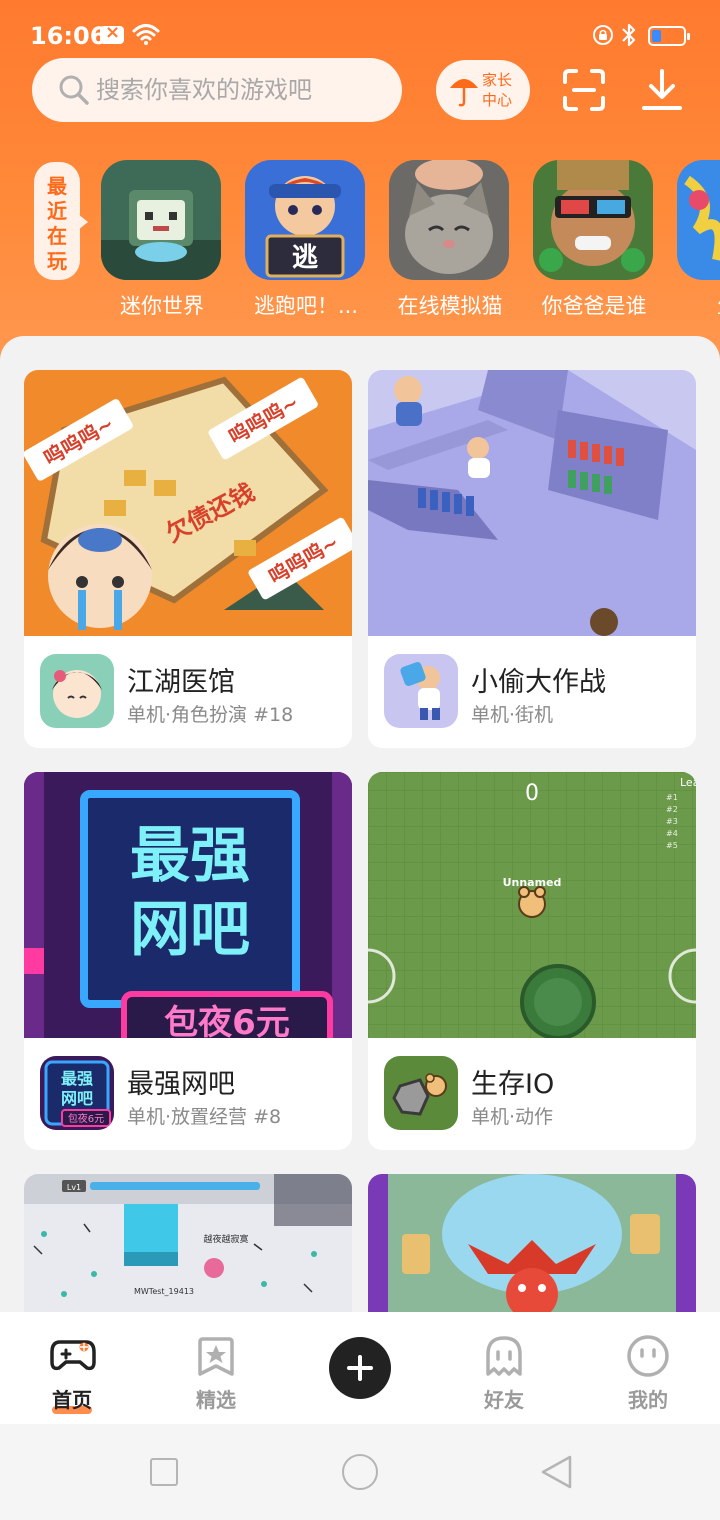  Describe the element at coordinates (672, 833) in the screenshot. I see `svg-text: #4` at that location.